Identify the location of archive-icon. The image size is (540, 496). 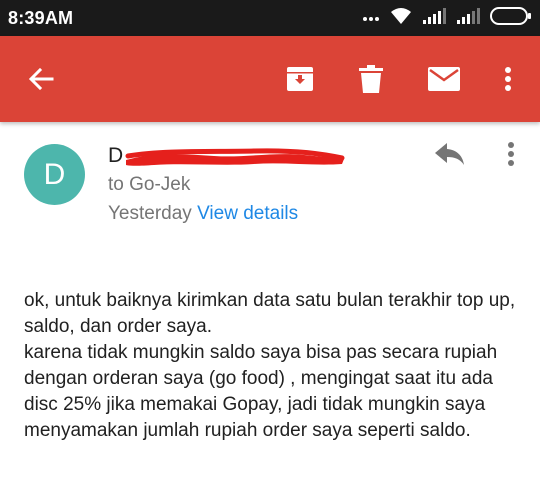
(300, 79).